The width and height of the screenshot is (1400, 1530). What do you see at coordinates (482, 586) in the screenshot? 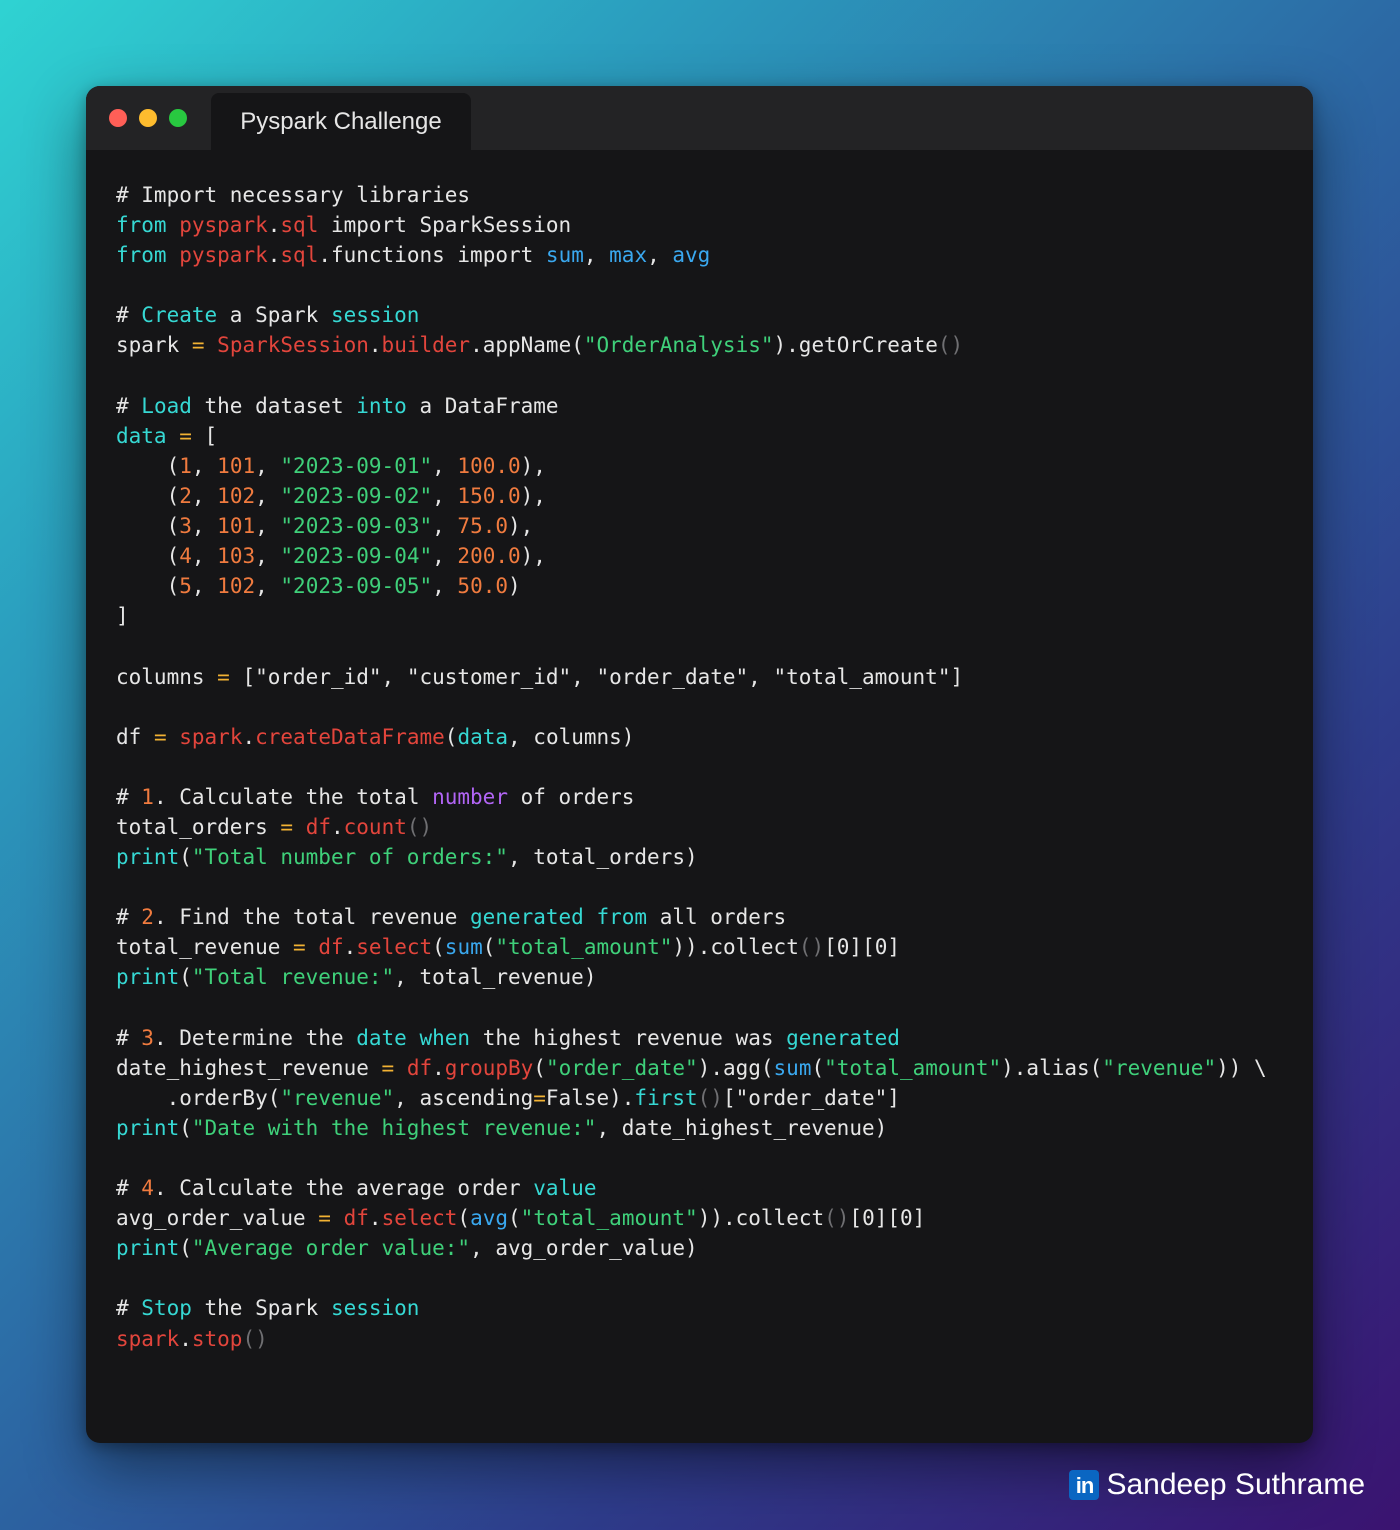
I see `code-token: 50.0` at bounding box center [482, 586].